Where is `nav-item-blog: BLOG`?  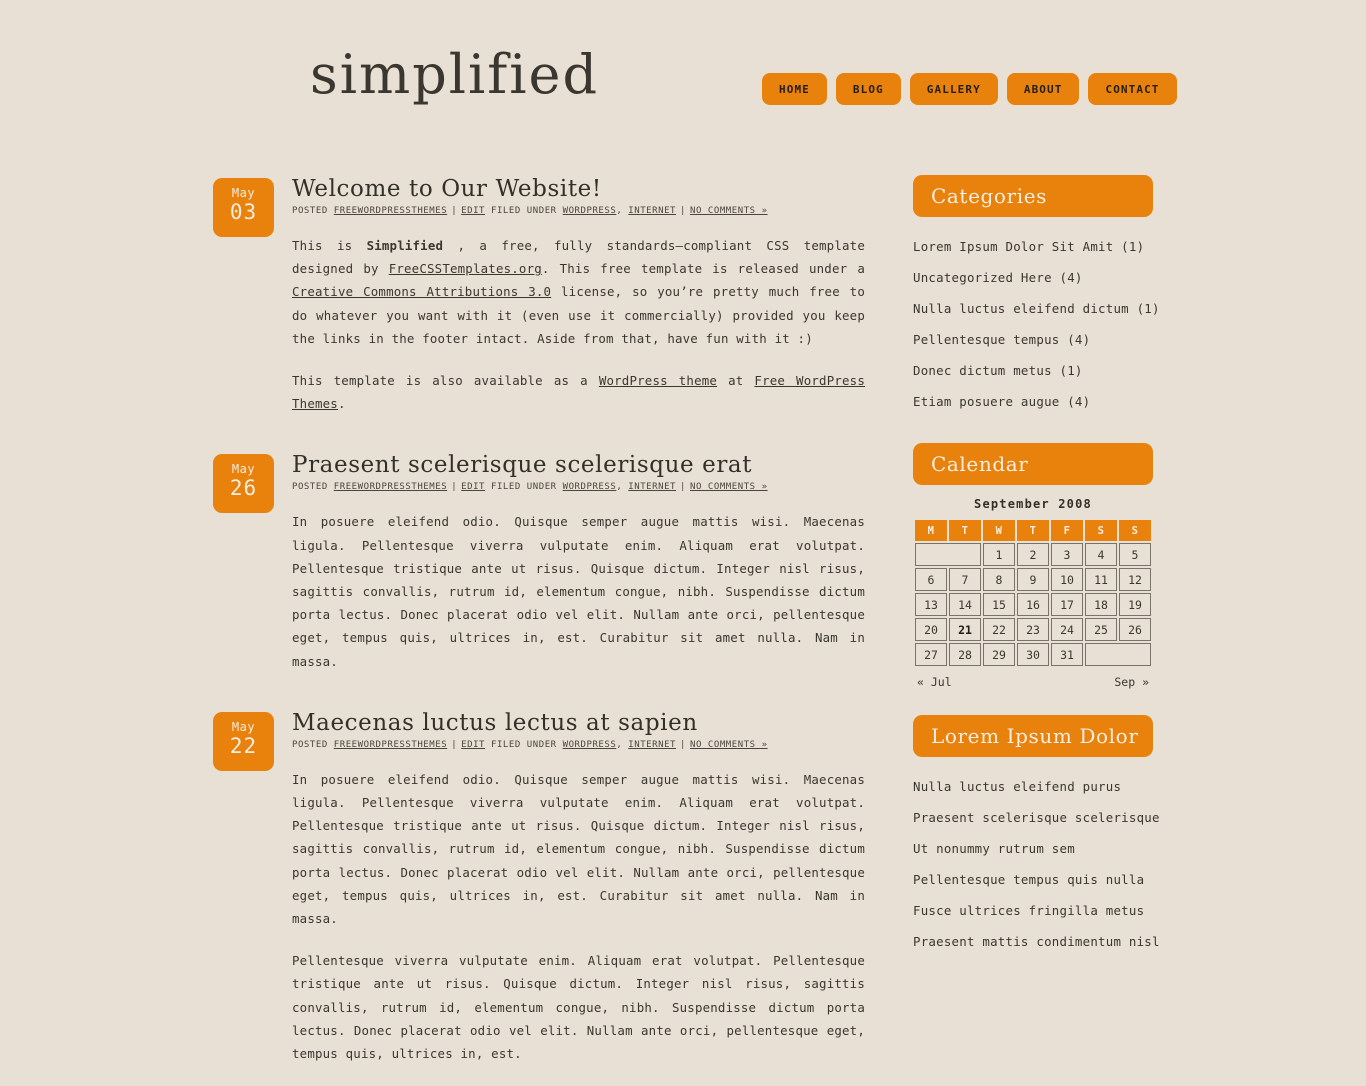 nav-item-blog: BLOG is located at coordinates (868, 89).